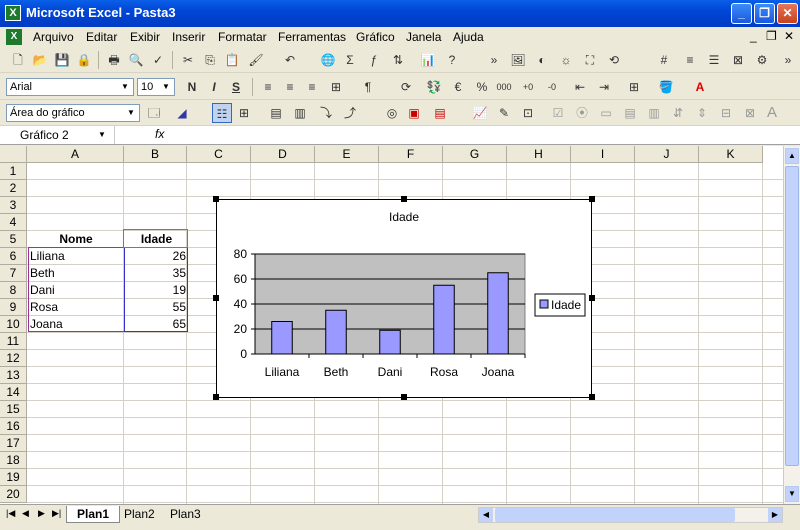  Describe the element at coordinates (788, 60) in the screenshot. I see `more-options-icon: »` at that location.